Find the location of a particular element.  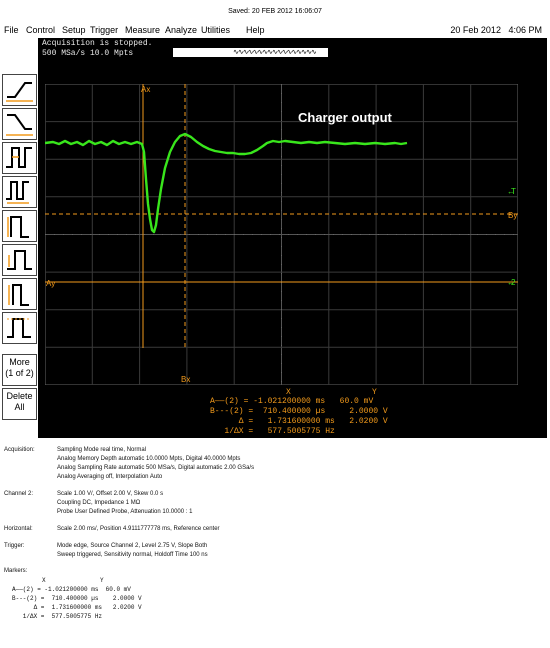

markers-cell-x: 710.400000 µs is located at coordinates (73, 598).